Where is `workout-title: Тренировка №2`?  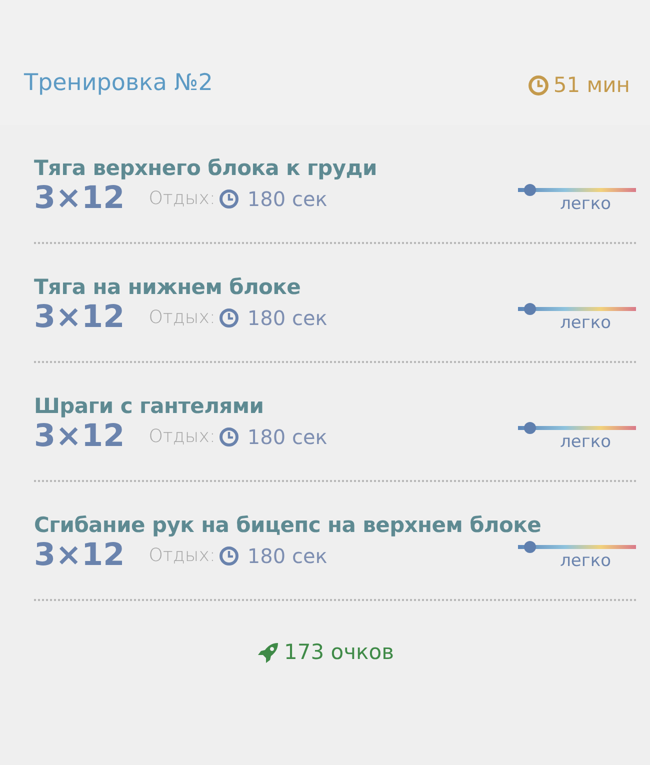
workout-title: Тренировка №2 is located at coordinates (118, 83).